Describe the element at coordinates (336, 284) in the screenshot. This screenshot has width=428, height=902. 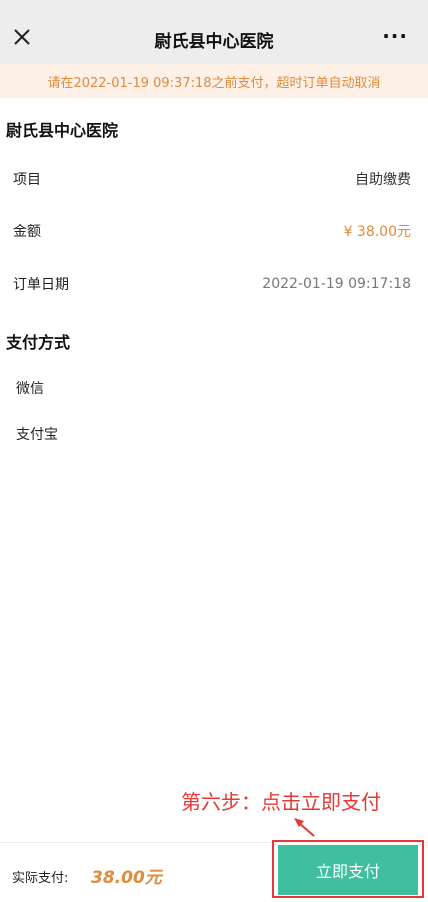
I see `row-value: 2022-01-19 09:17:18` at that location.